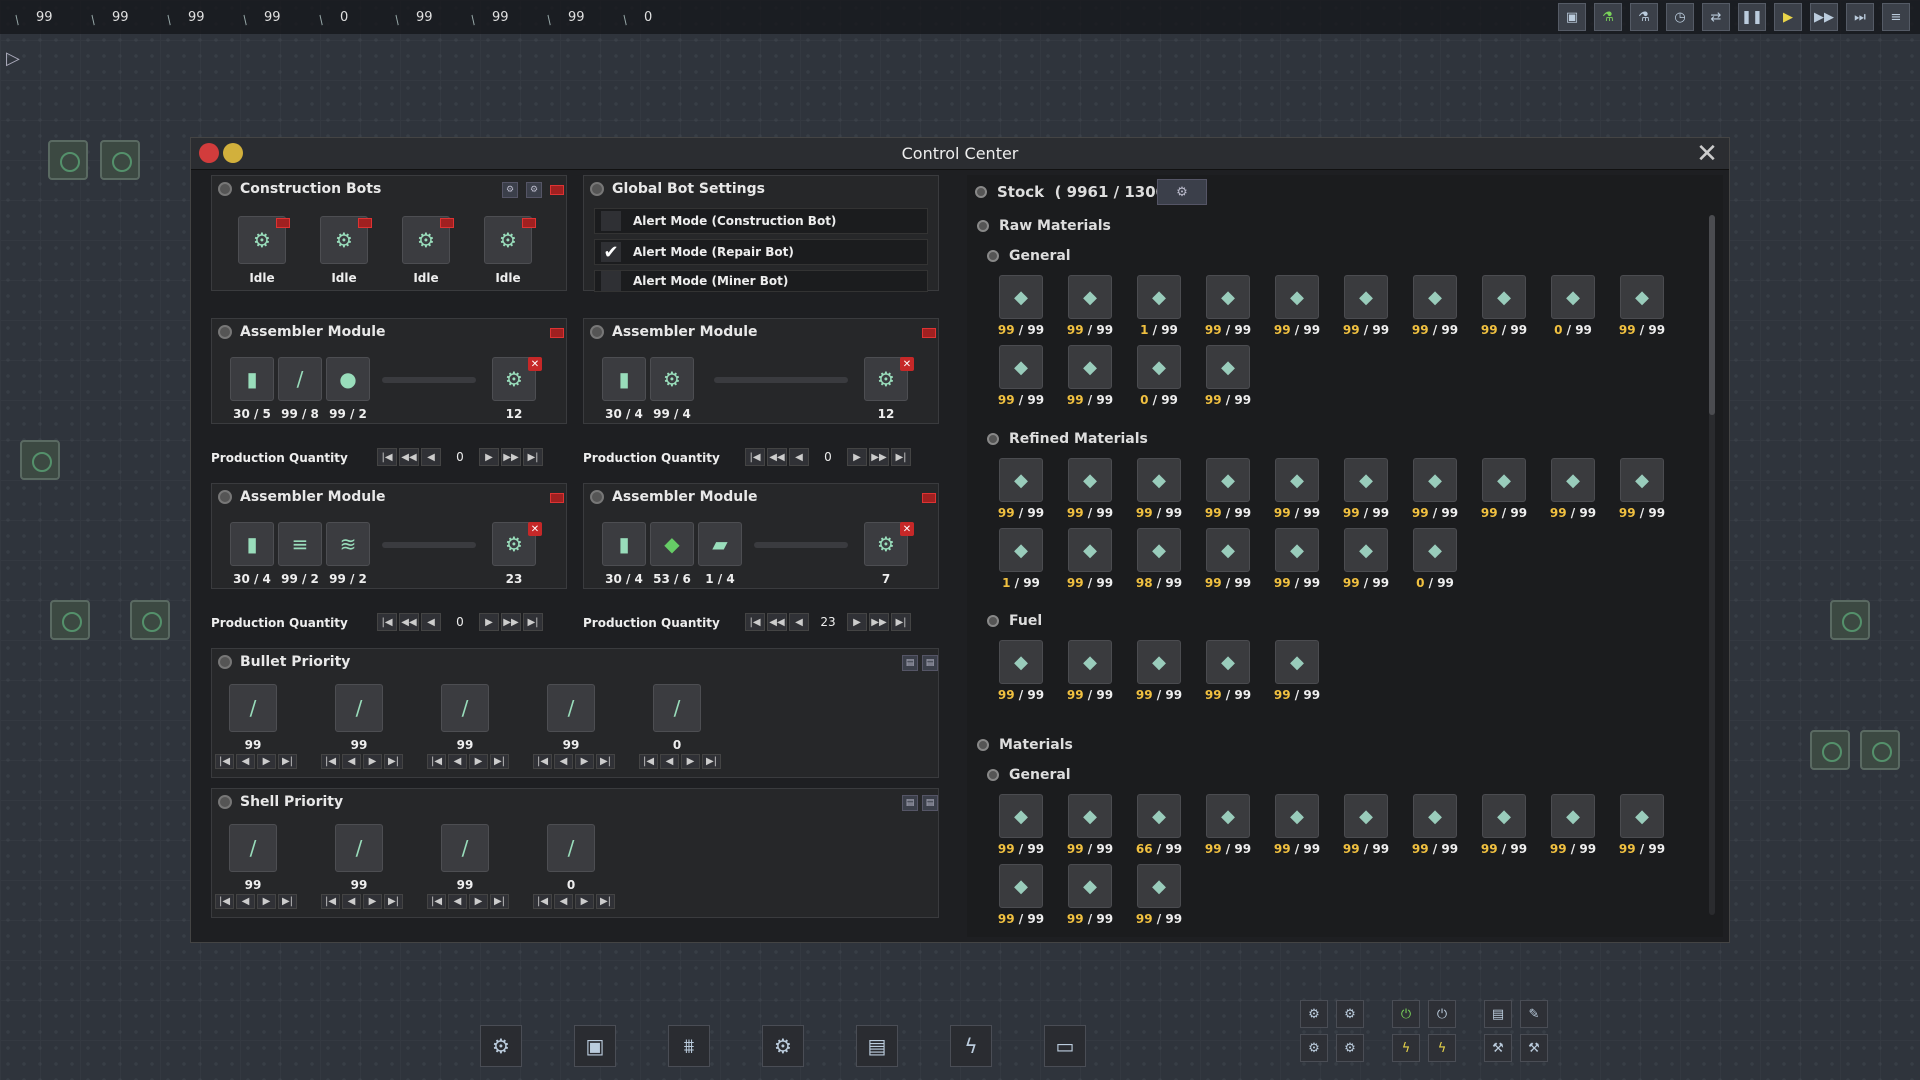 The image size is (1920, 1080). I want to click on input-slot: ●, so click(348, 379).